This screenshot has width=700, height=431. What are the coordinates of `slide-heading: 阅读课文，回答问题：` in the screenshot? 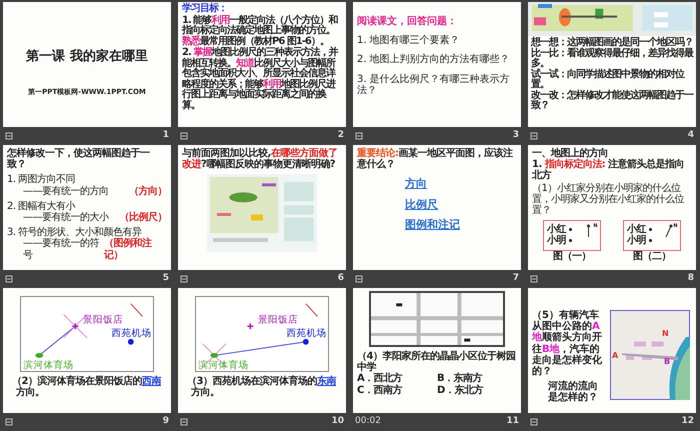 It's located at (407, 22).